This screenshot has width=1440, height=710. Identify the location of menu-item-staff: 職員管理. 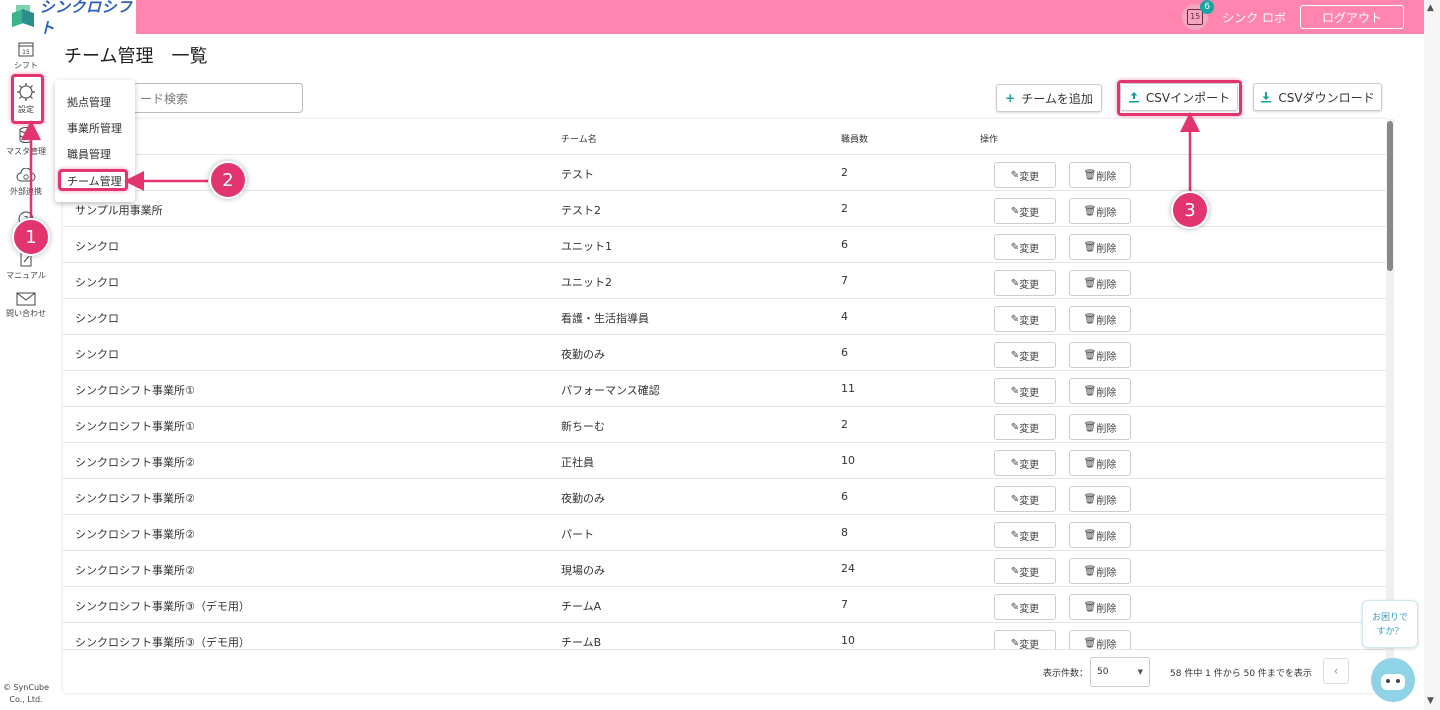
(89, 154).